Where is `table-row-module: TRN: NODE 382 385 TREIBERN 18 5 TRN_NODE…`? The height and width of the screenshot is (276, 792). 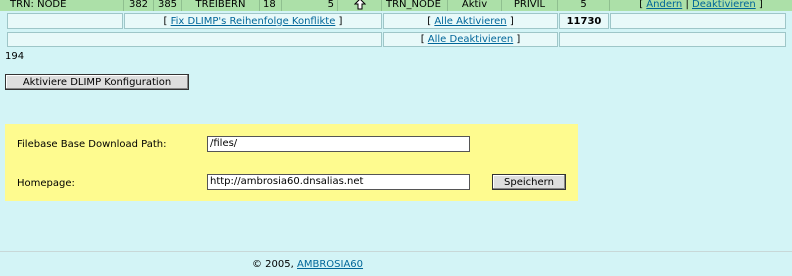
table-row-module: TRN: NODE 382 385 TREIBERN 18 5 TRN_NODE… is located at coordinates (396, 5).